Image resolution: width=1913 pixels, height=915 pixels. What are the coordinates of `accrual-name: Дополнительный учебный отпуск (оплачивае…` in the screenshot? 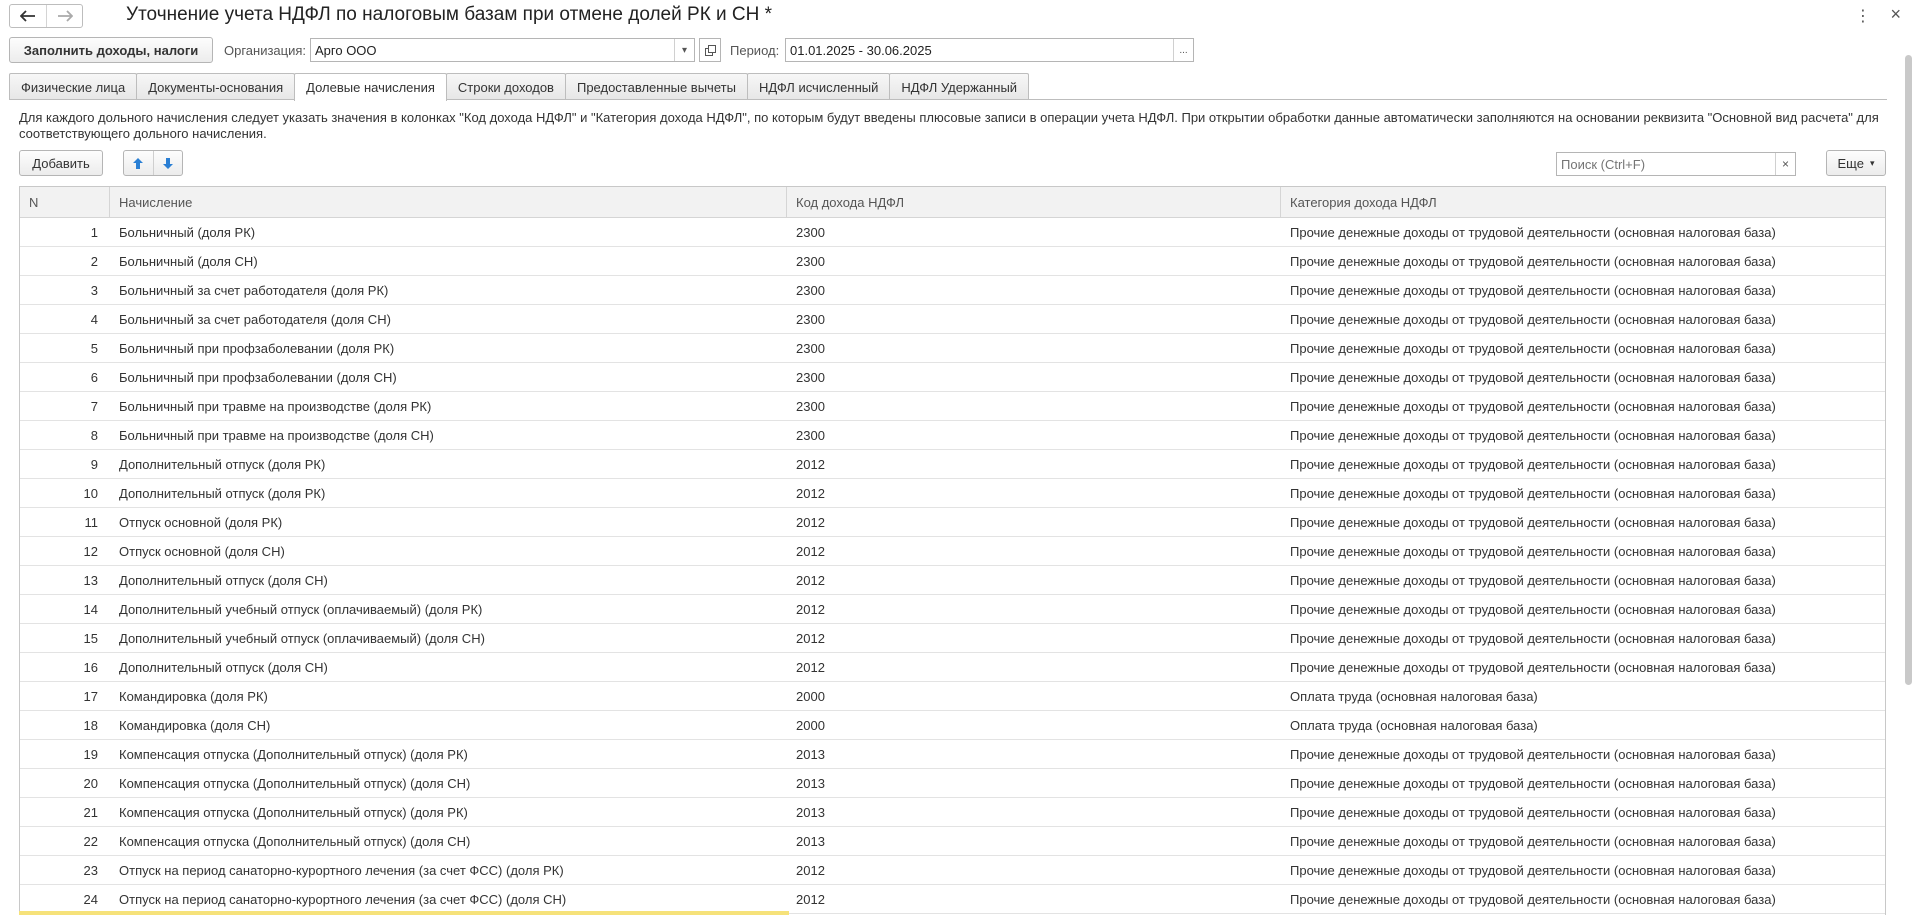 It's located at (448, 609).